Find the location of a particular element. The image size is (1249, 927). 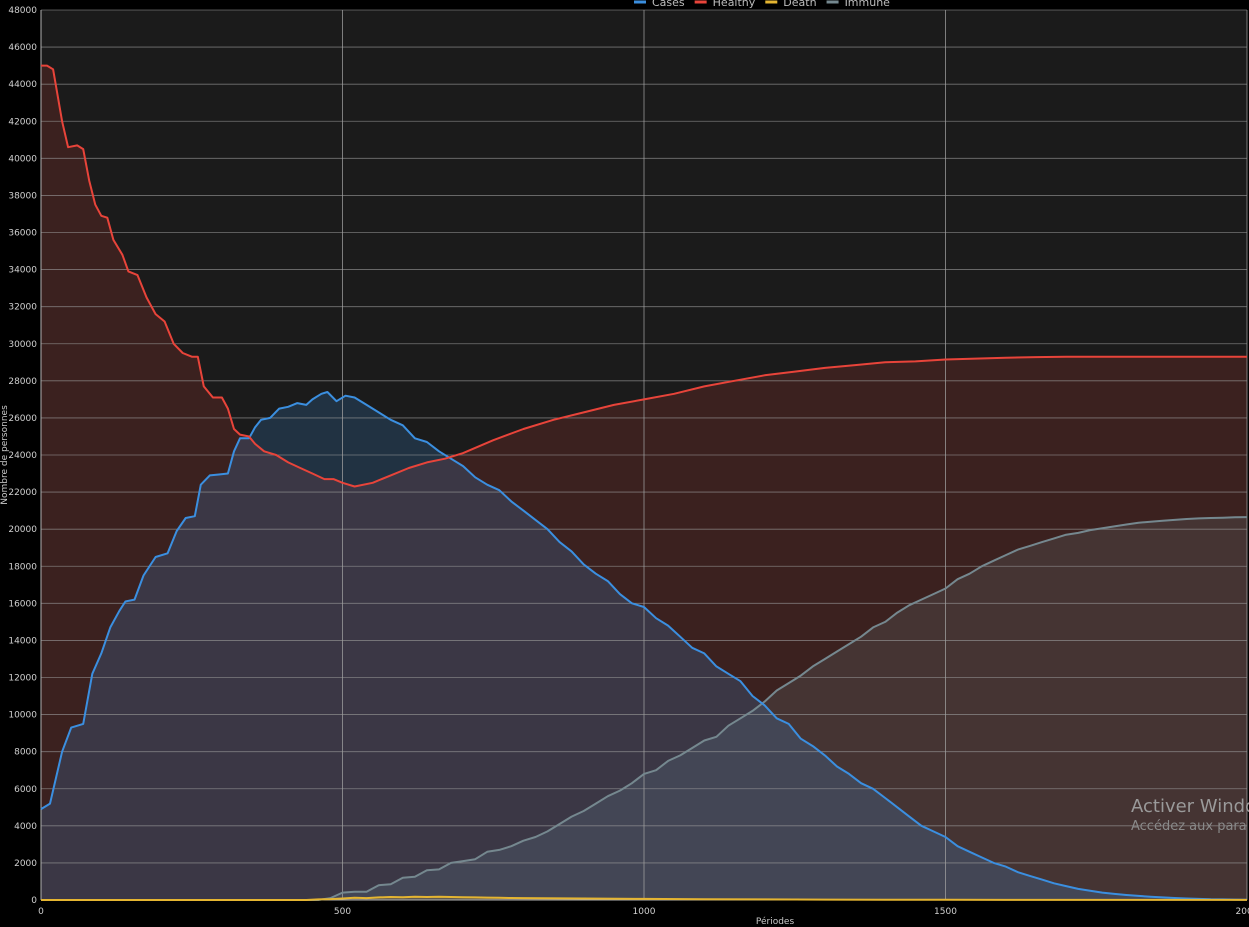

y-tick-label: 10000 is located at coordinates (22, 716).